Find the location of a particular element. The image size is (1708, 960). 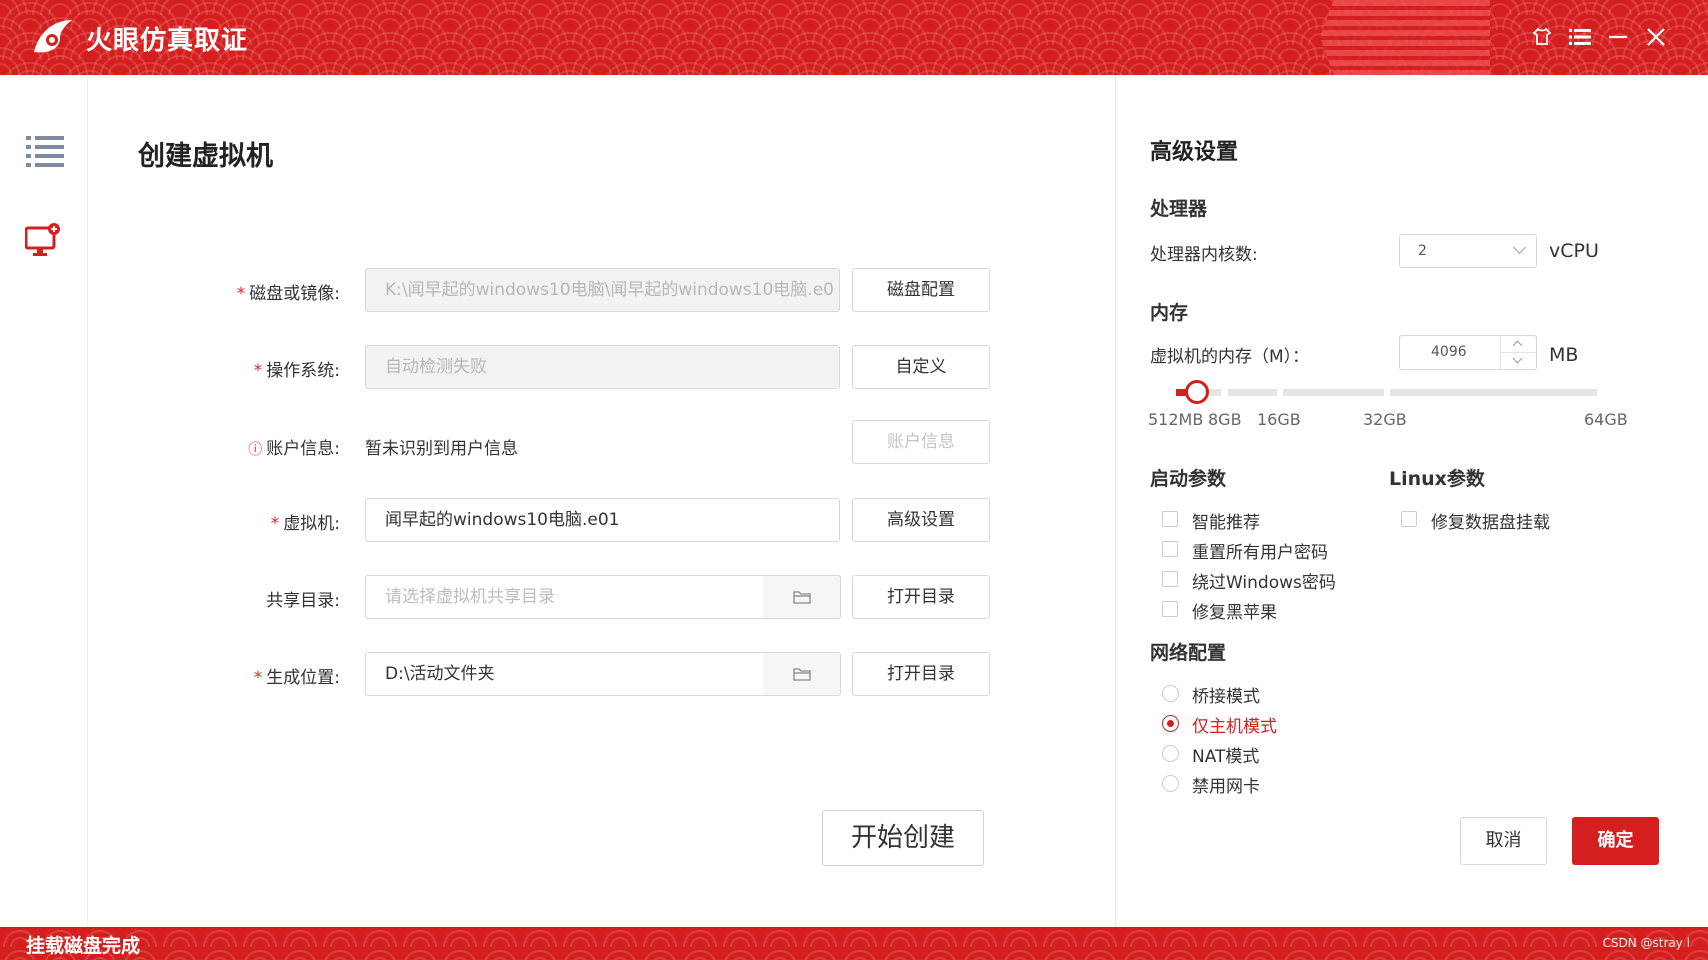

nat-mode-radio is located at coordinates (1170, 753).